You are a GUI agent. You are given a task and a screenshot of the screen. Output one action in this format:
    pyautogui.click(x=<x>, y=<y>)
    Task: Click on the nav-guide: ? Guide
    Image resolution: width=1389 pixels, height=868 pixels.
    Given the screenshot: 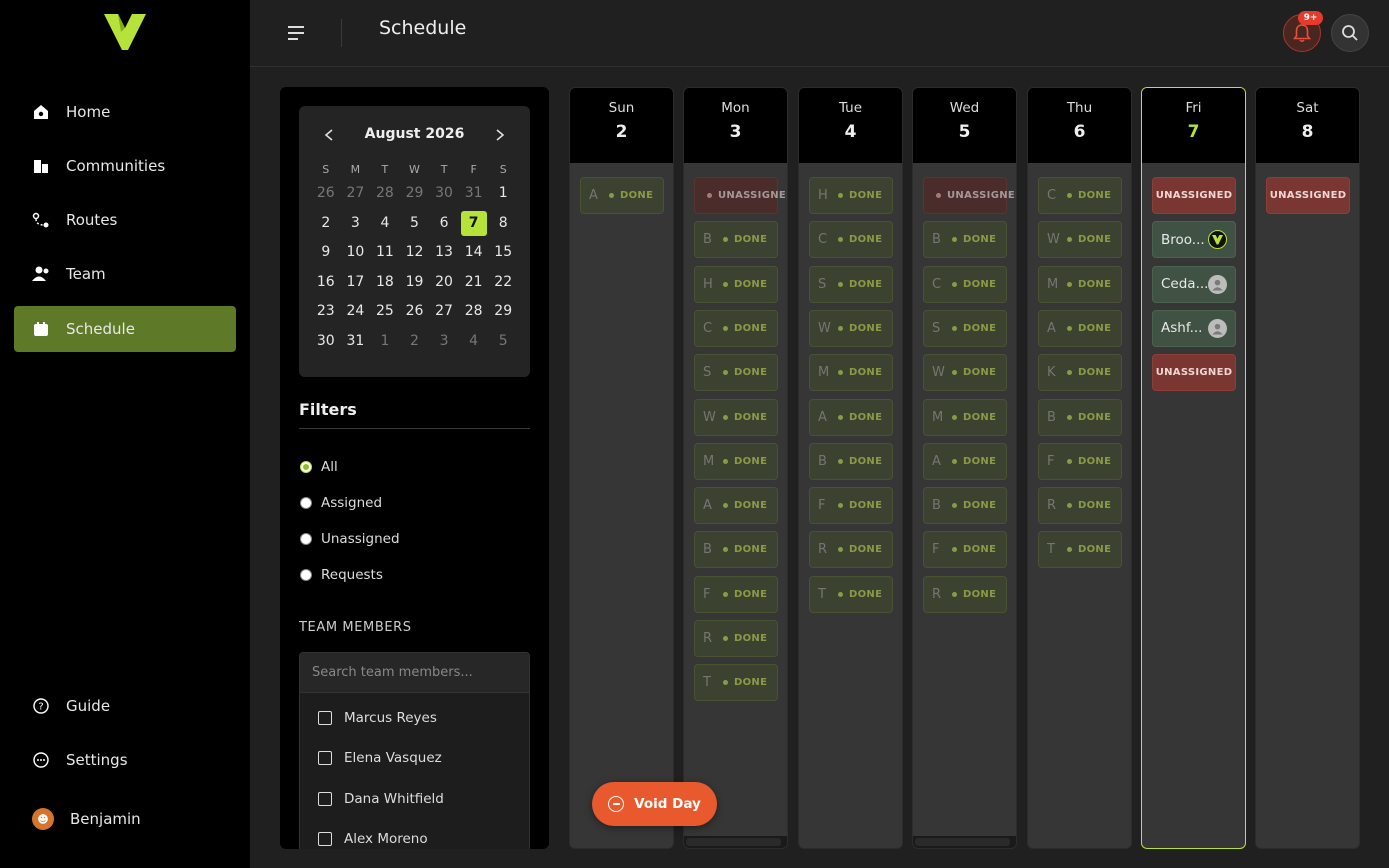 What is the action you would take?
    pyautogui.click(x=125, y=706)
    